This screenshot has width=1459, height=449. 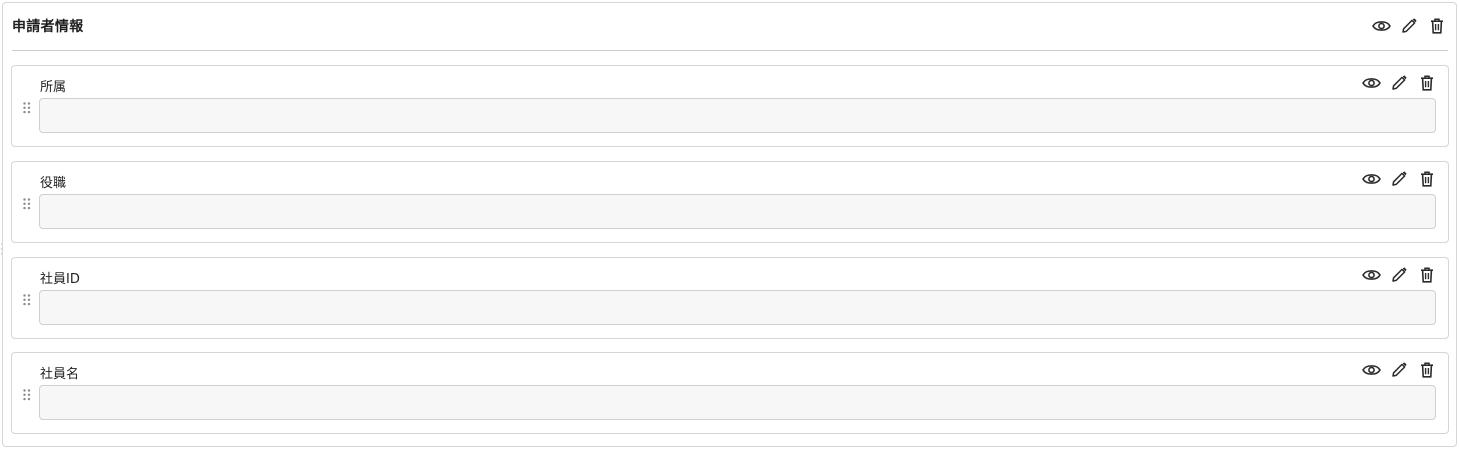 What do you see at coordinates (53, 183) in the screenshot?
I see `field-label: 役職` at bounding box center [53, 183].